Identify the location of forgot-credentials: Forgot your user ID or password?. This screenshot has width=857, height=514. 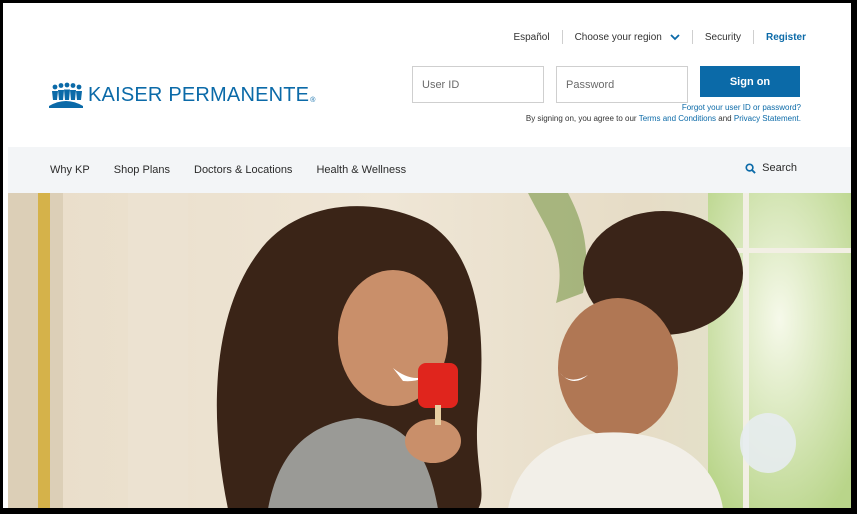
(741, 107).